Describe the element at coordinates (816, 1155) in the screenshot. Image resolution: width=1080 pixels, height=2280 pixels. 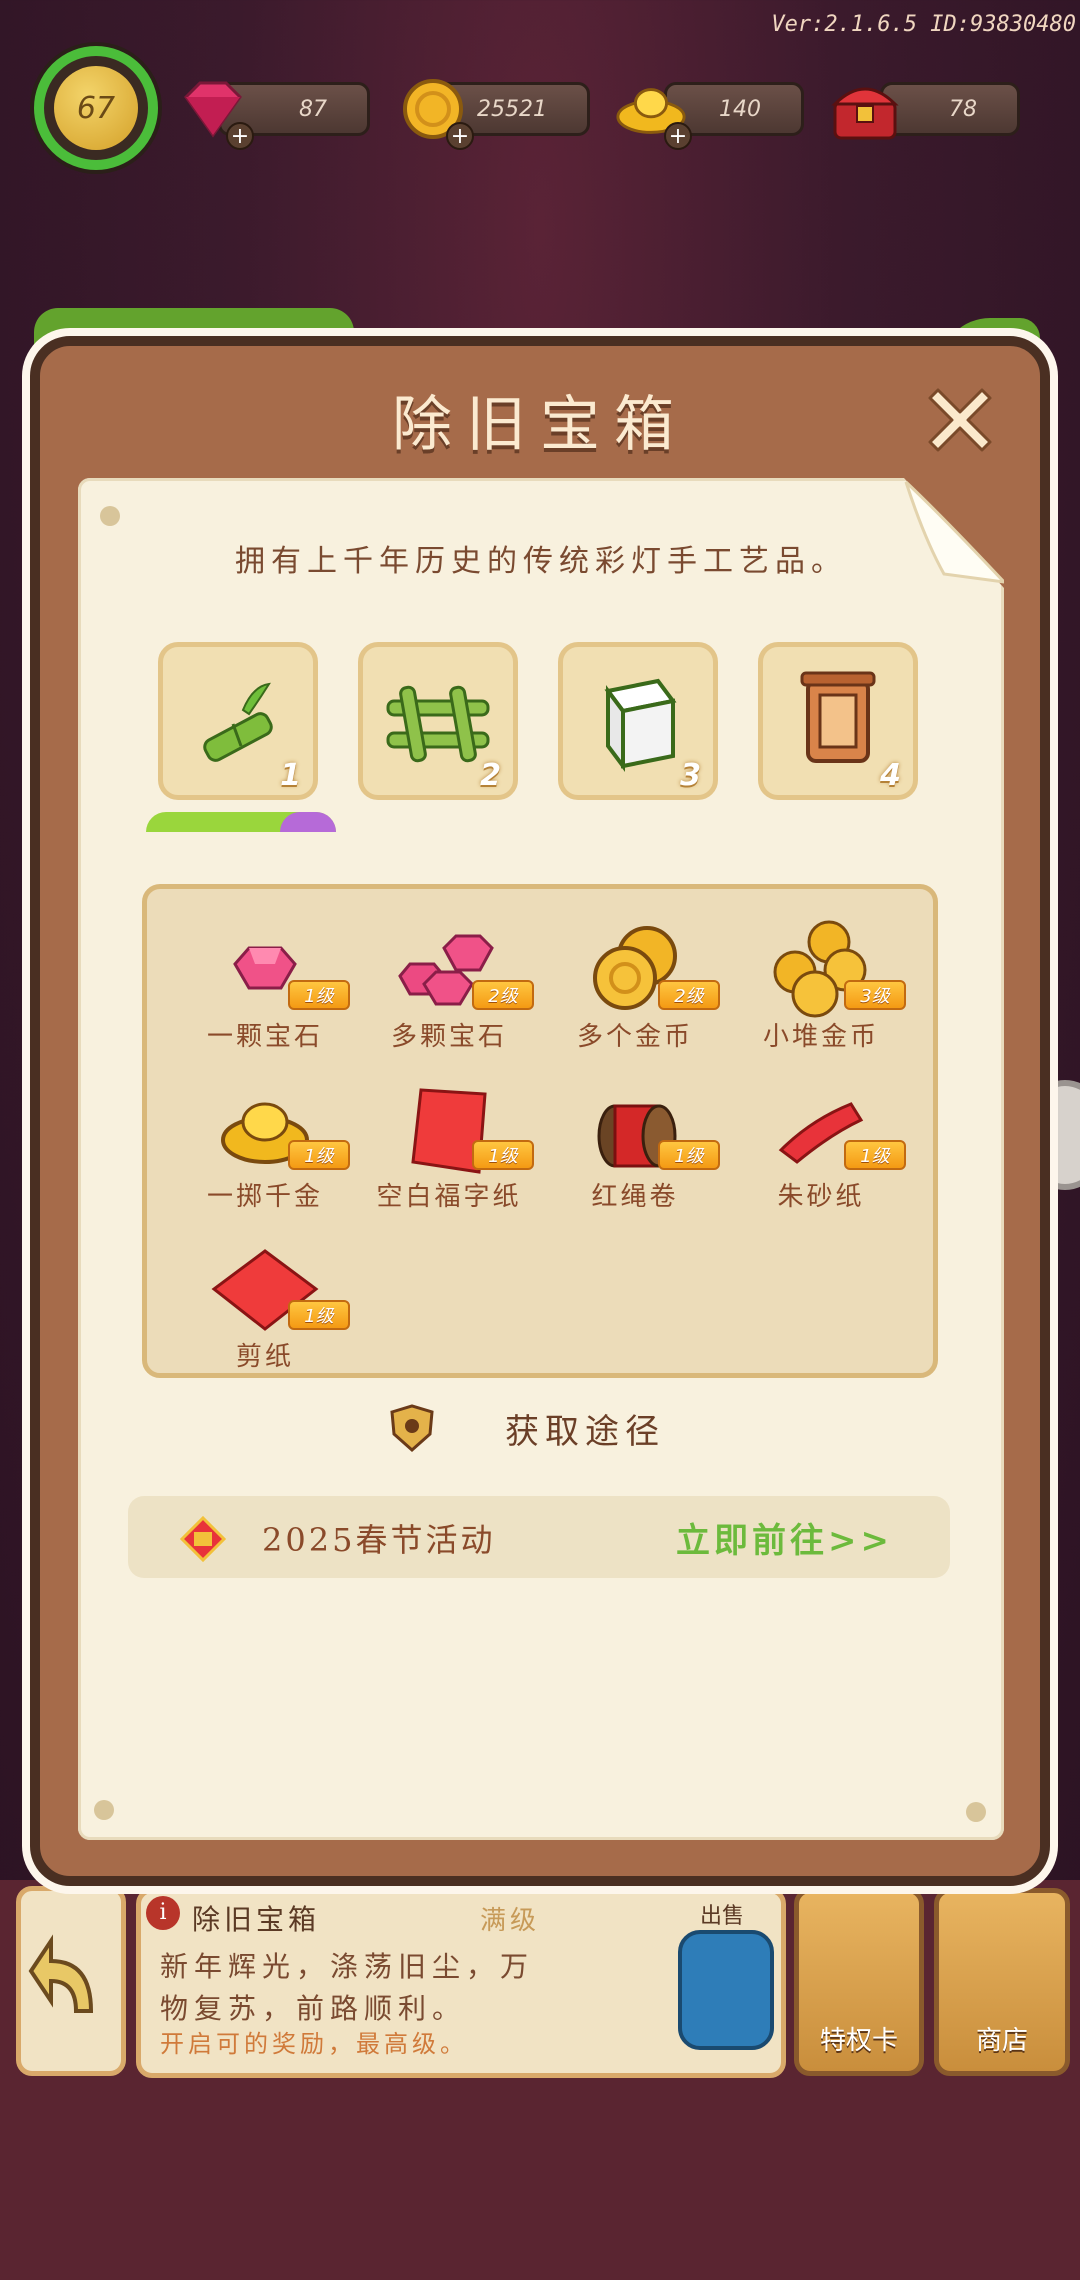
I see `reward-item: 1级 朱砂纸` at that location.